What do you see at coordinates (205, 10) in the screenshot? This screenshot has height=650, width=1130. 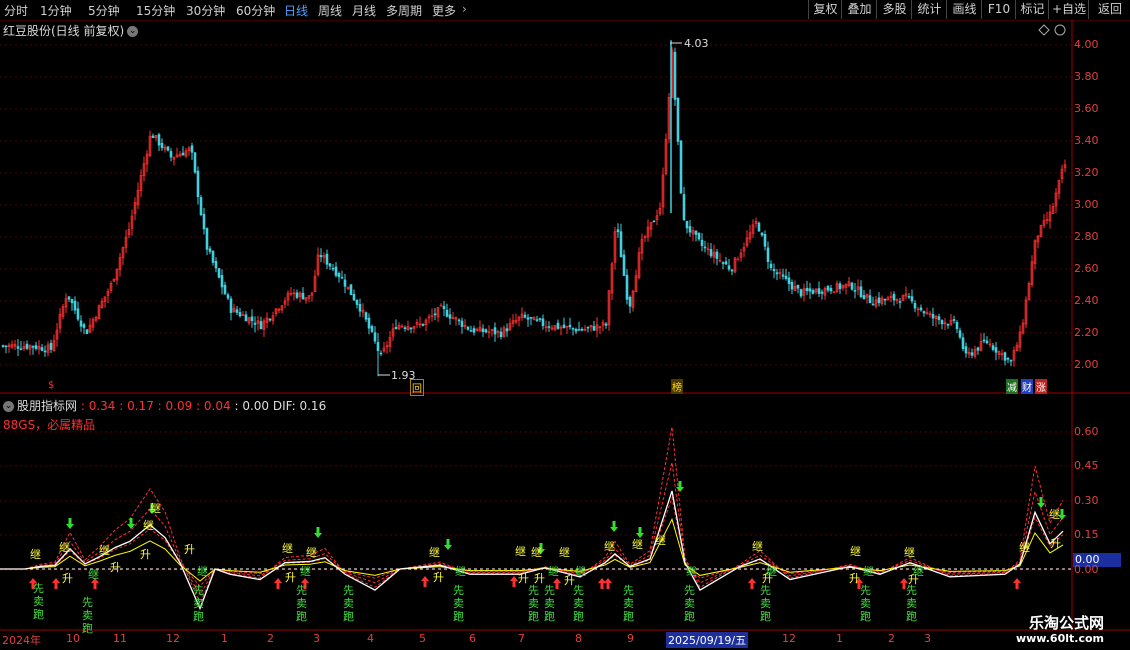 I see `tab-30min: 30分钟` at bounding box center [205, 10].